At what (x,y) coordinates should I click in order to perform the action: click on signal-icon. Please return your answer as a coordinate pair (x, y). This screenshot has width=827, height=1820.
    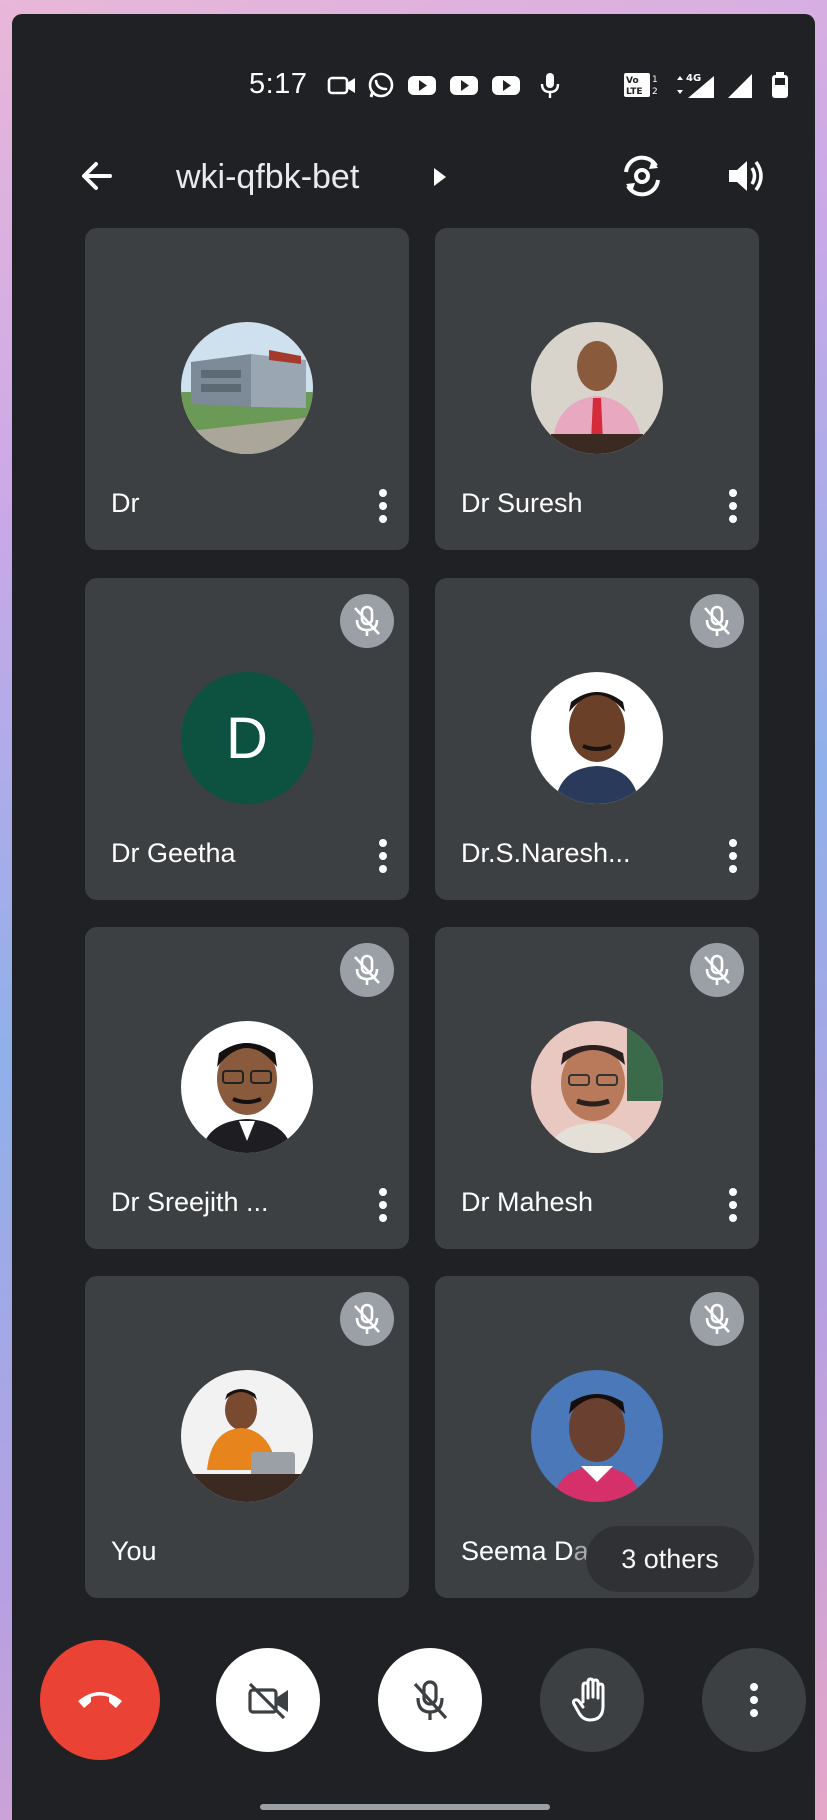
    Looking at the image, I should click on (740, 86).